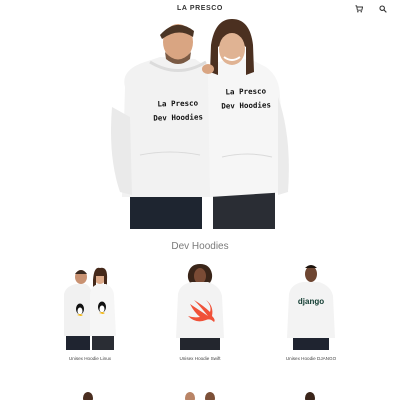 This screenshot has width=400, height=400. What do you see at coordinates (359, 9) in the screenshot?
I see `cart-icon` at bounding box center [359, 9].